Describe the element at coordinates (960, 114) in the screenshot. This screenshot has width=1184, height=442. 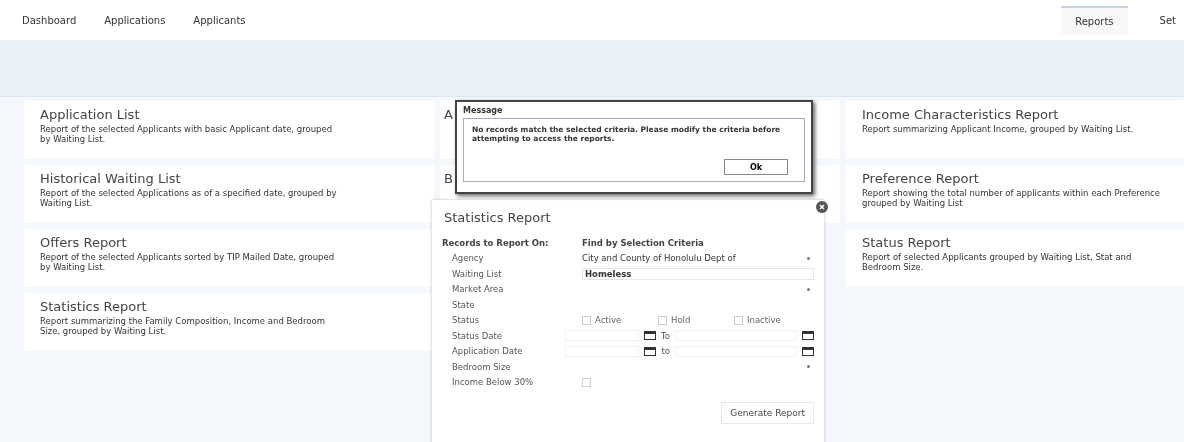
I see `report-title: Income Characteristics Report` at that location.